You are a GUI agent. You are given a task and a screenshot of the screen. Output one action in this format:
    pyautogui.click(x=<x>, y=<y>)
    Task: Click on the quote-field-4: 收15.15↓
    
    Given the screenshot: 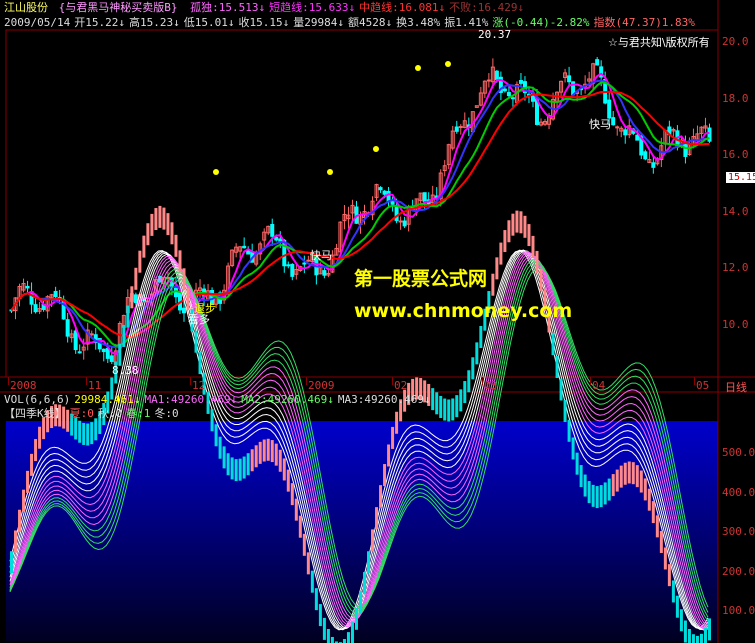 What is the action you would take?
    pyautogui.click(x=264, y=22)
    